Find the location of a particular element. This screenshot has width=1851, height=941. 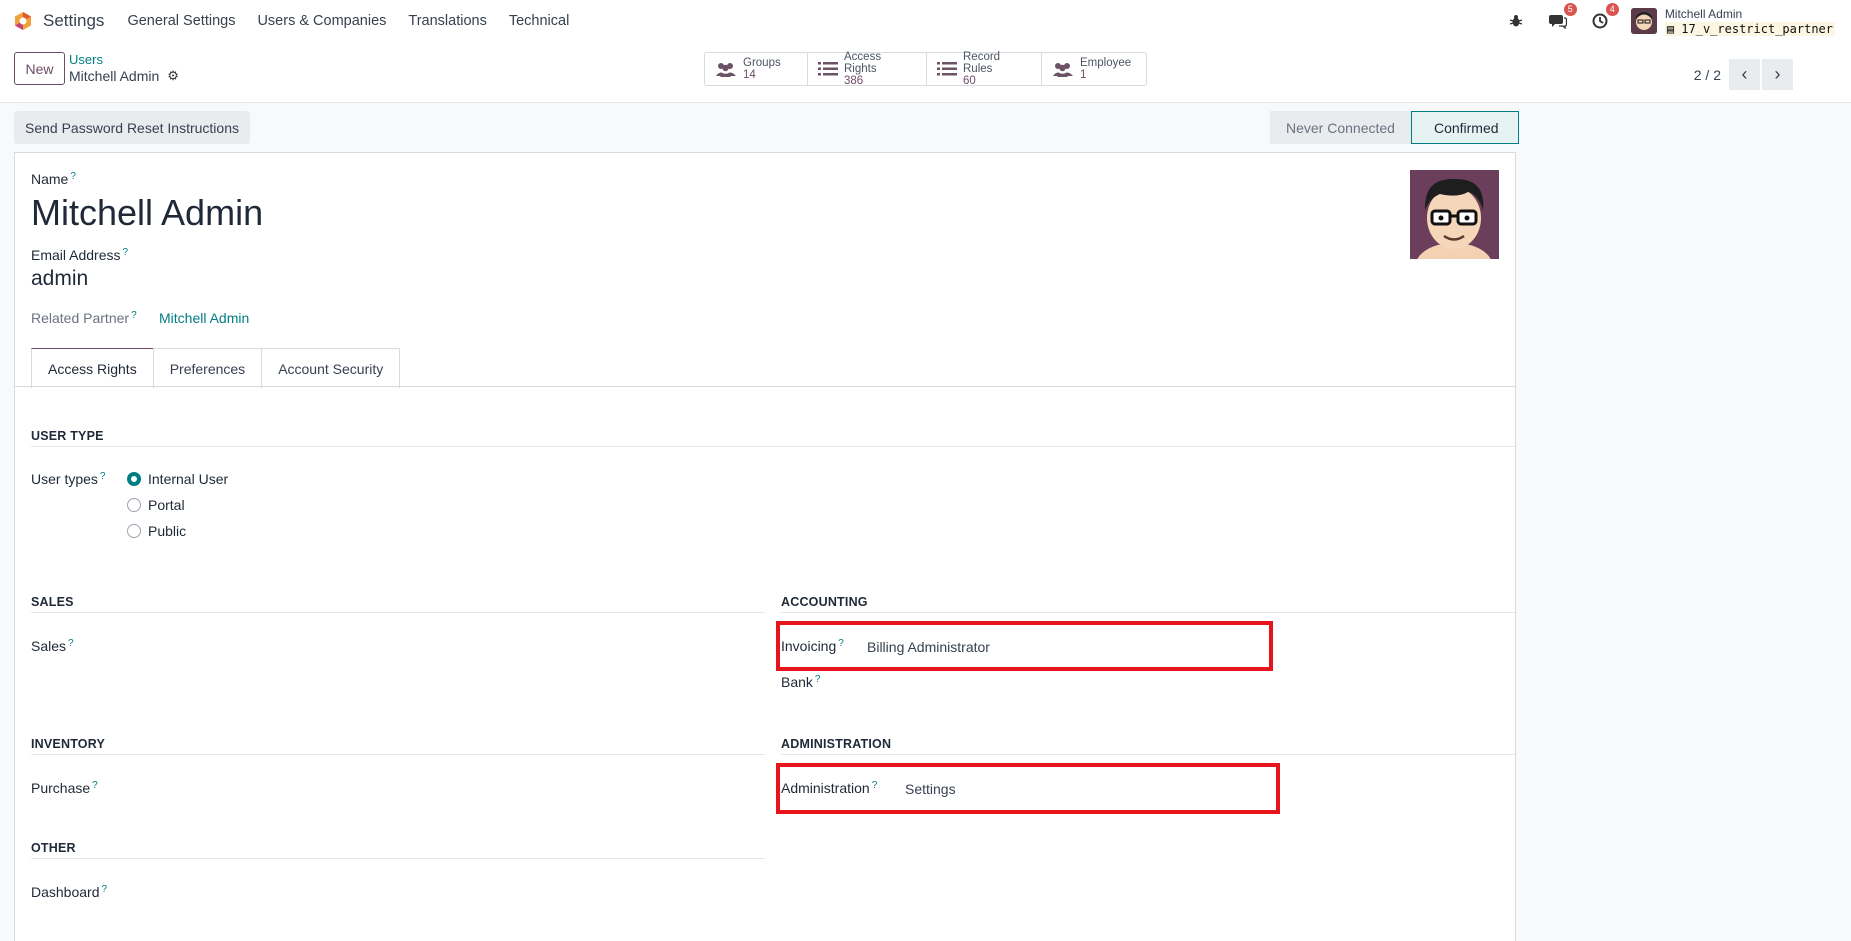

smart-button-record-rules: Record Rules 60 is located at coordinates (984, 69).